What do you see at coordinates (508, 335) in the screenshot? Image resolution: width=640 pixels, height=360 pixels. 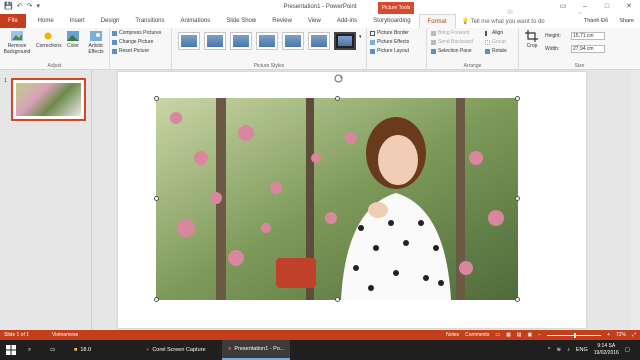 I see `slide-sorter-icon: ▦` at bounding box center [508, 335].